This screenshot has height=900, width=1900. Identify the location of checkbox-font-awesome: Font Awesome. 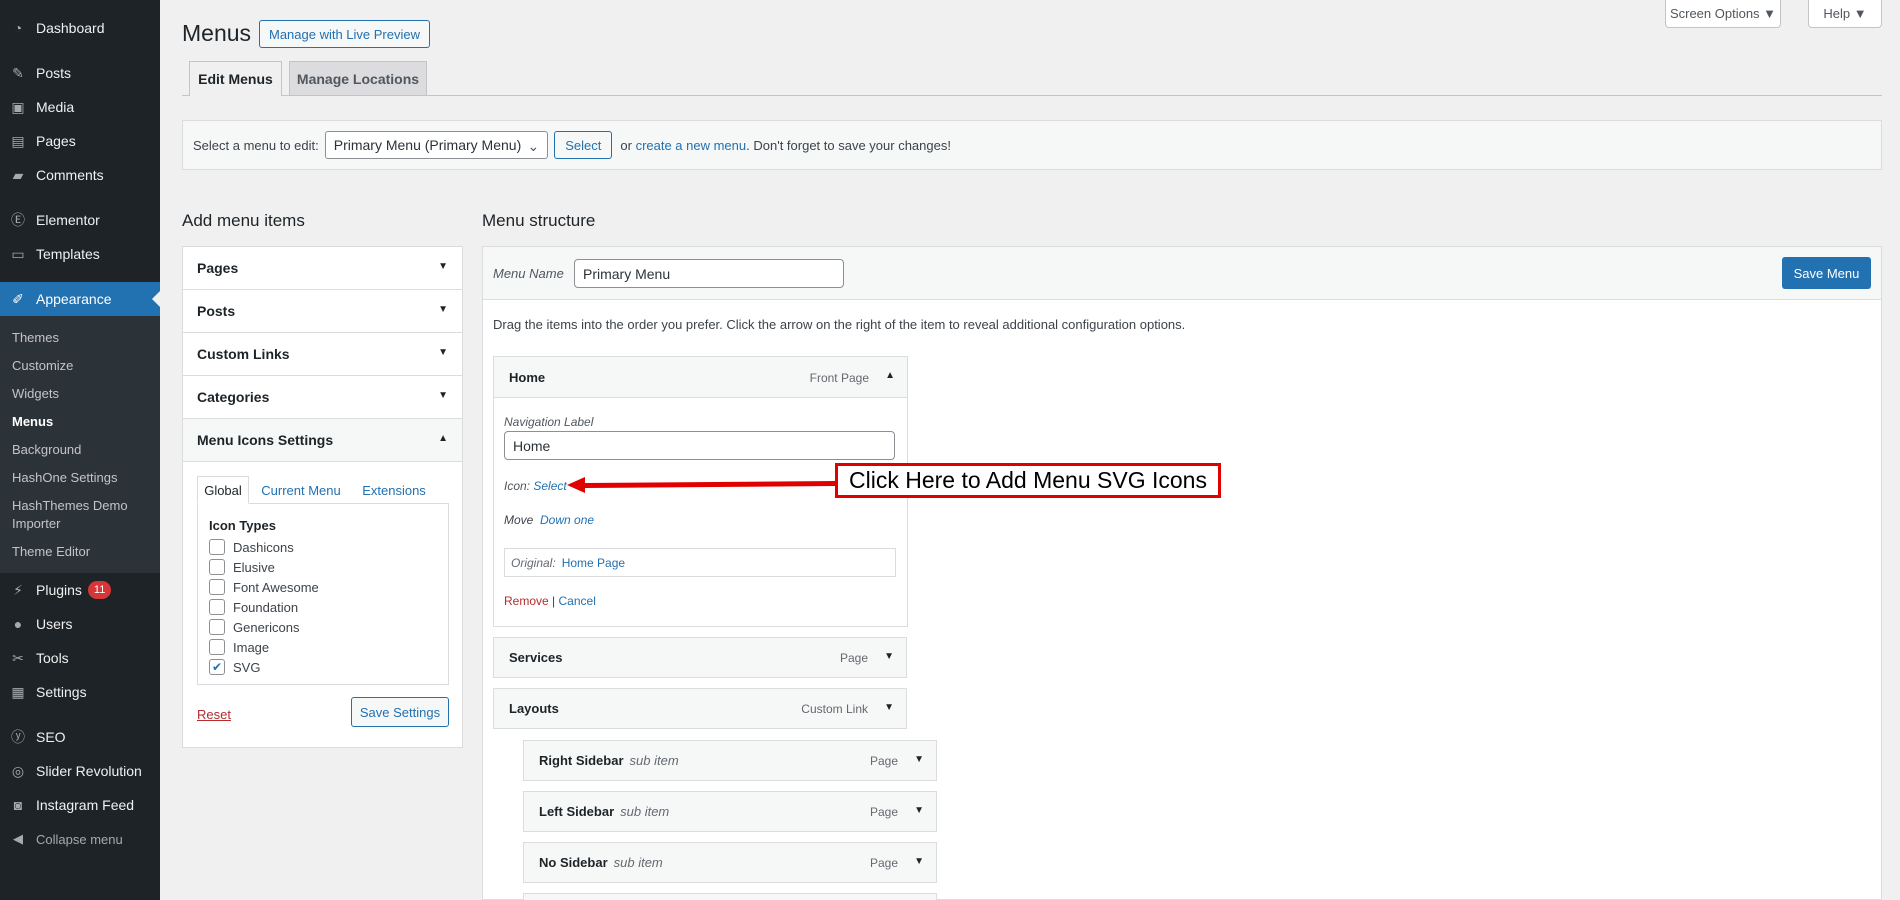
(264, 587).